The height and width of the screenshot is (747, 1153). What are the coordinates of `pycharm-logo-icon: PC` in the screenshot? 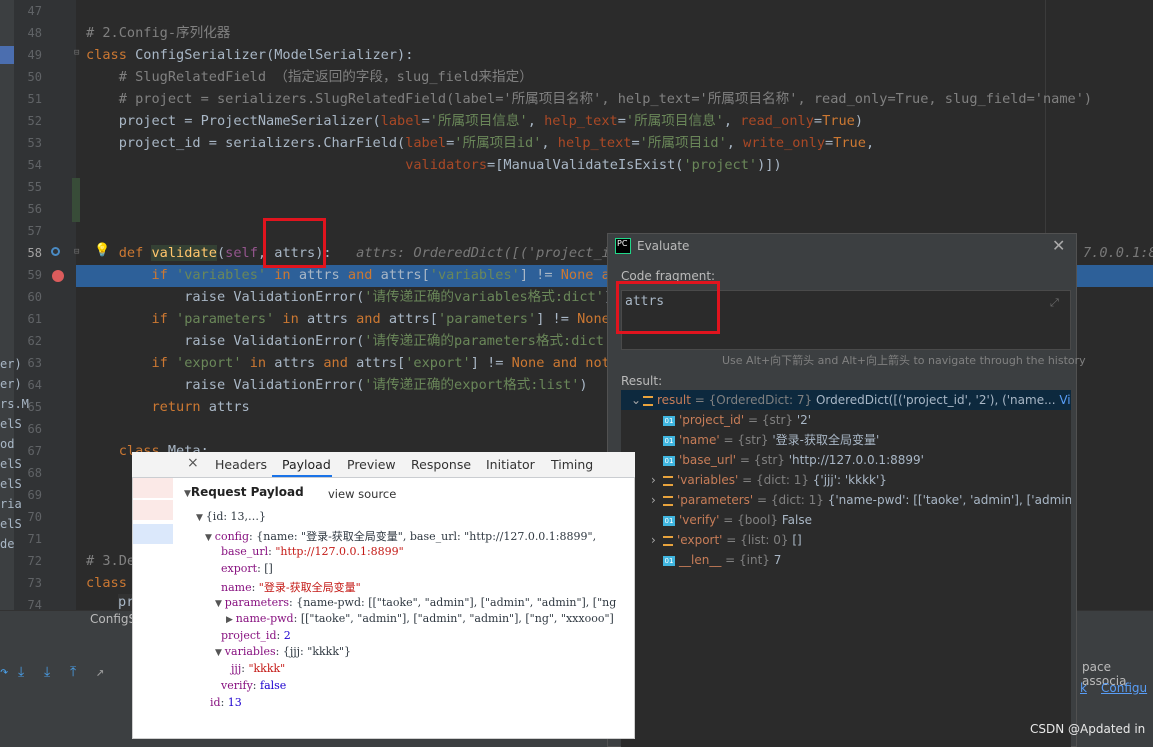 It's located at (623, 246).